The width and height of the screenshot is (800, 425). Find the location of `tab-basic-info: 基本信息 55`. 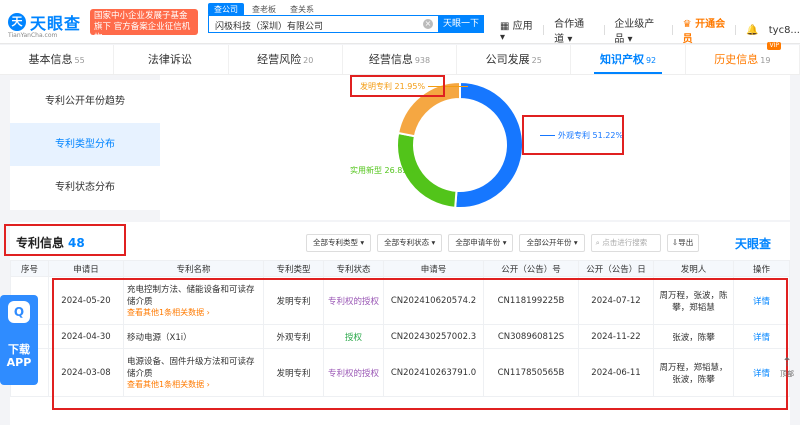

tab-basic-info: 基本信息 55 is located at coordinates (57, 59).